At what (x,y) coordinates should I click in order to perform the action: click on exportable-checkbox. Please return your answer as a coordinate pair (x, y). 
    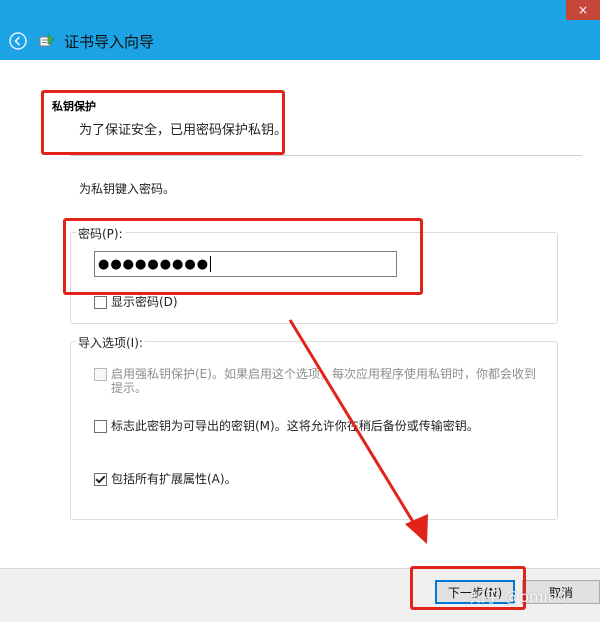
    Looking at the image, I should click on (100, 426).